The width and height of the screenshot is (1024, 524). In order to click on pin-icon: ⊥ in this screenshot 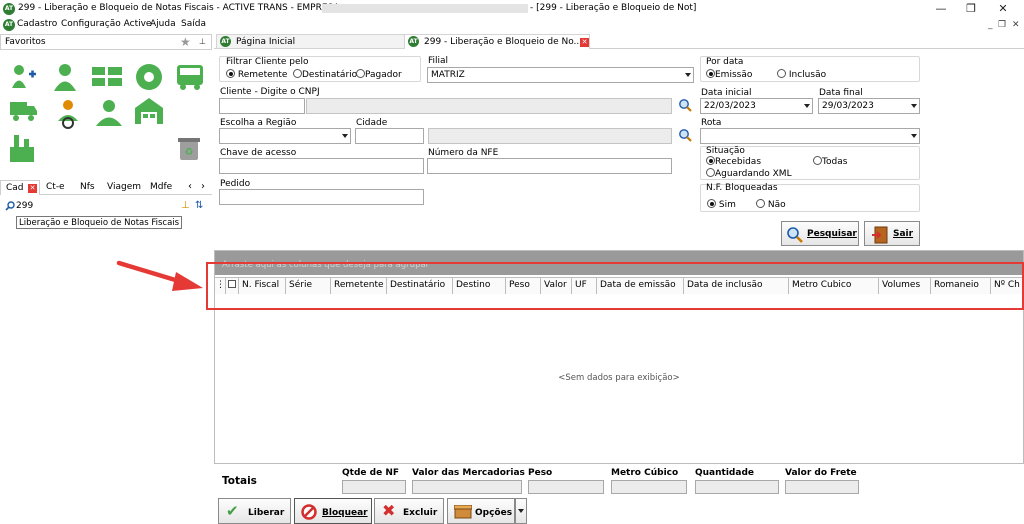, I will do `click(202, 41)`.